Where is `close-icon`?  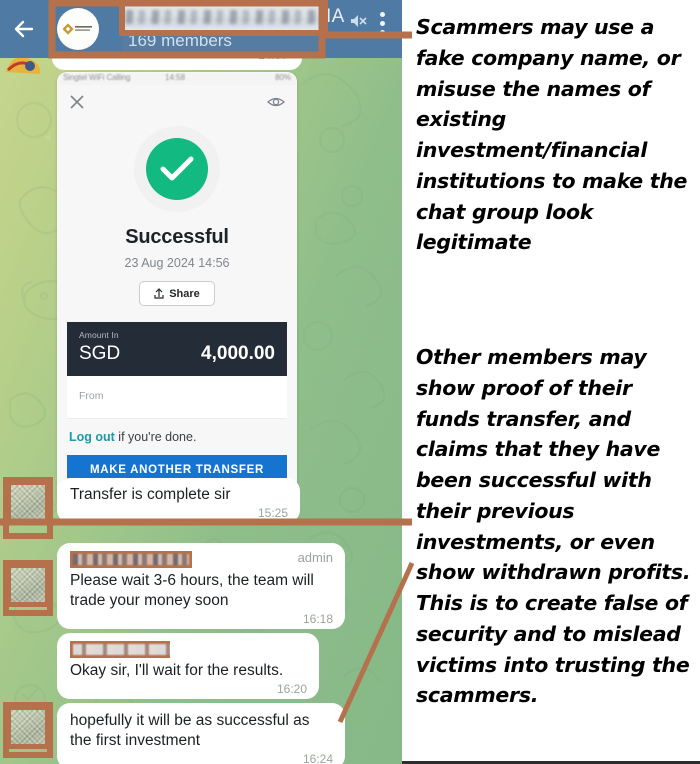
close-icon is located at coordinates (77, 102).